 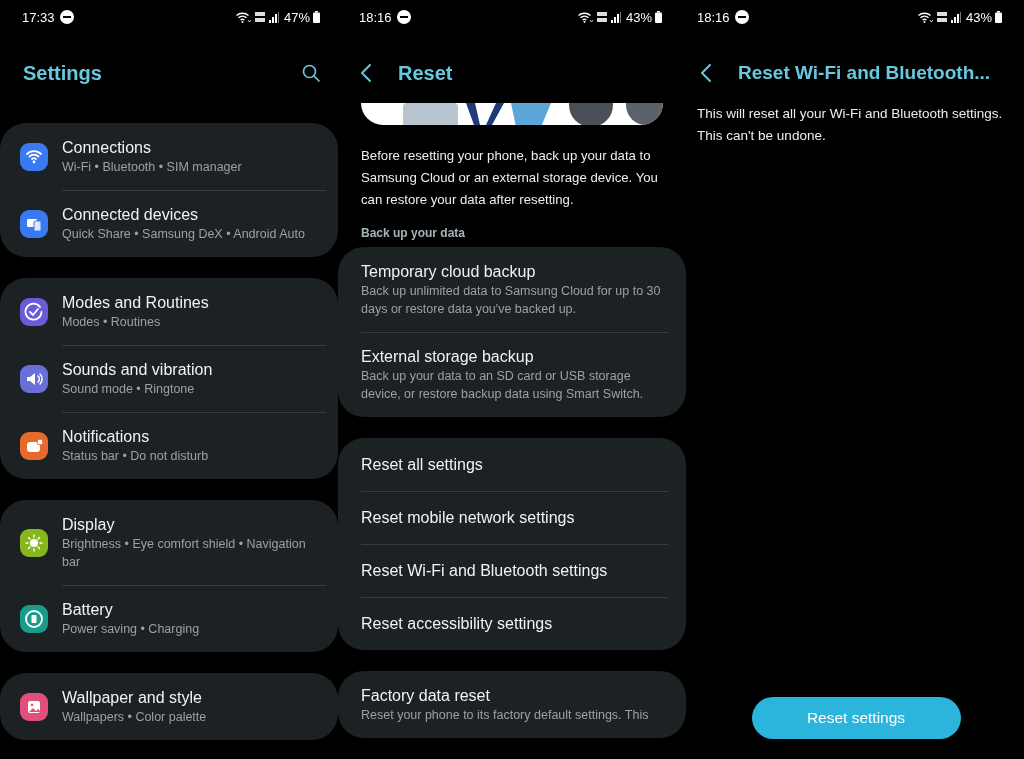 What do you see at coordinates (131, 629) in the screenshot?
I see `item-subtitle: Power saving • Charging` at bounding box center [131, 629].